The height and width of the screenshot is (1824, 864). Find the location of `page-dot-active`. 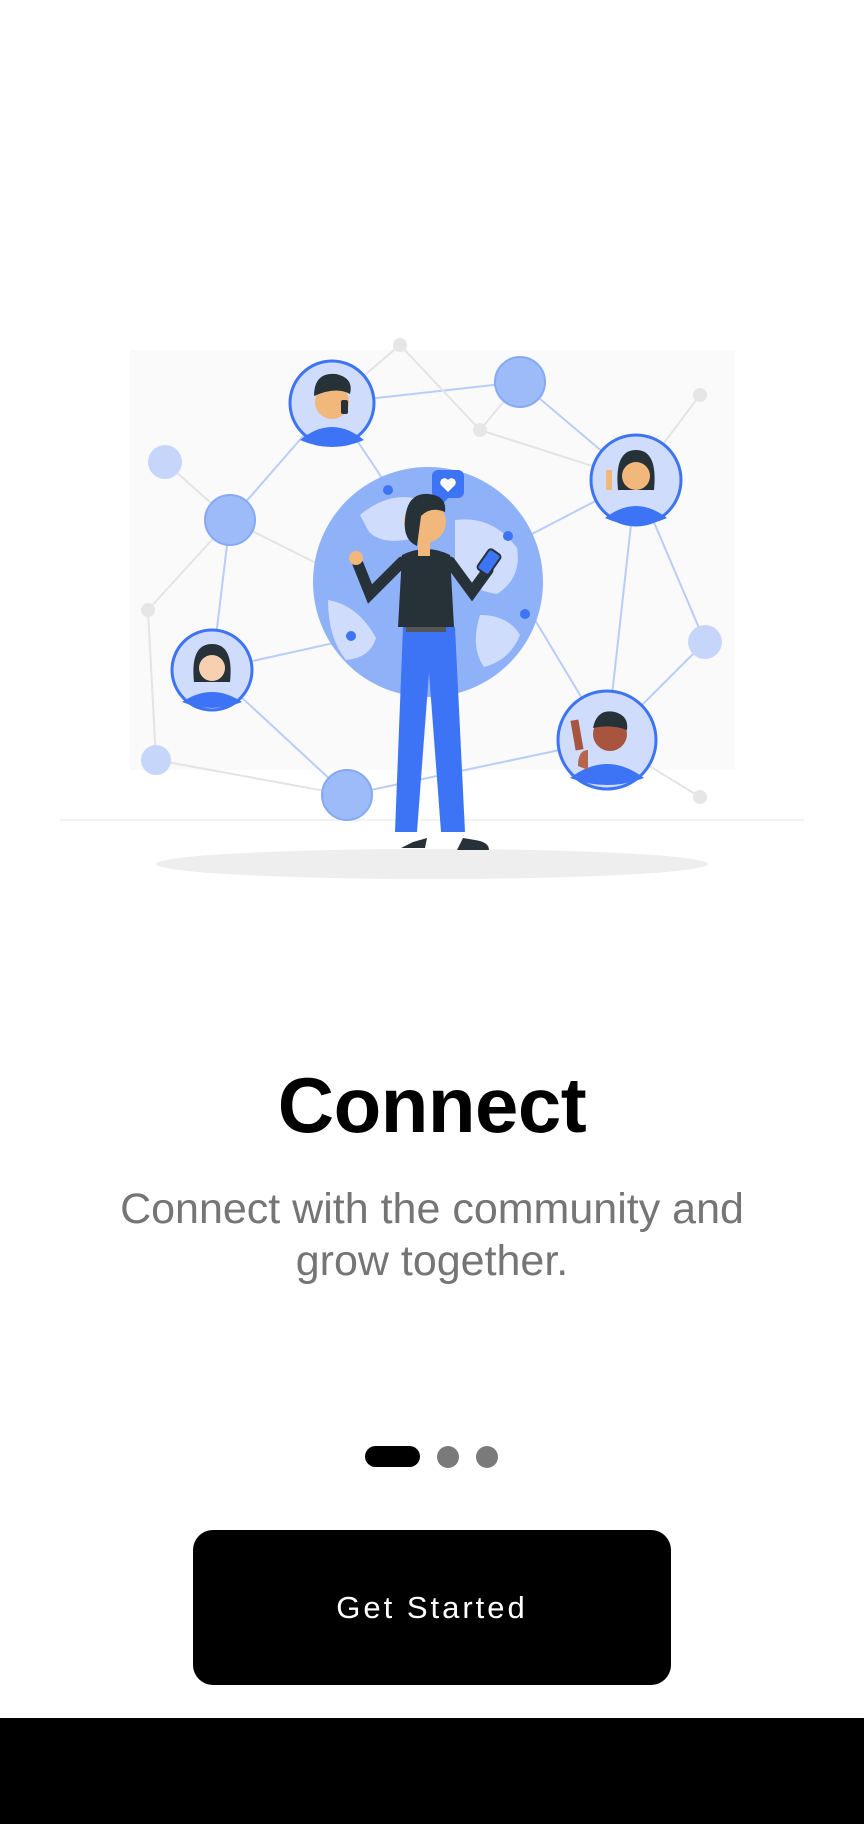

page-dot-active is located at coordinates (392, 1456).